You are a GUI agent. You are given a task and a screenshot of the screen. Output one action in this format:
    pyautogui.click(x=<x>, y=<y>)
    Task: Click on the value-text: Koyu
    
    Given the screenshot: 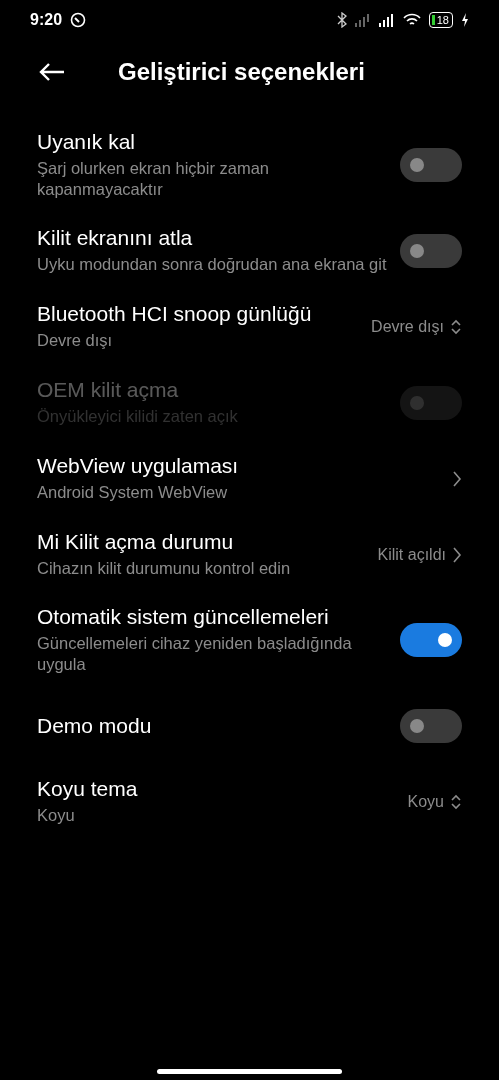 What is the action you would take?
    pyautogui.click(x=425, y=801)
    